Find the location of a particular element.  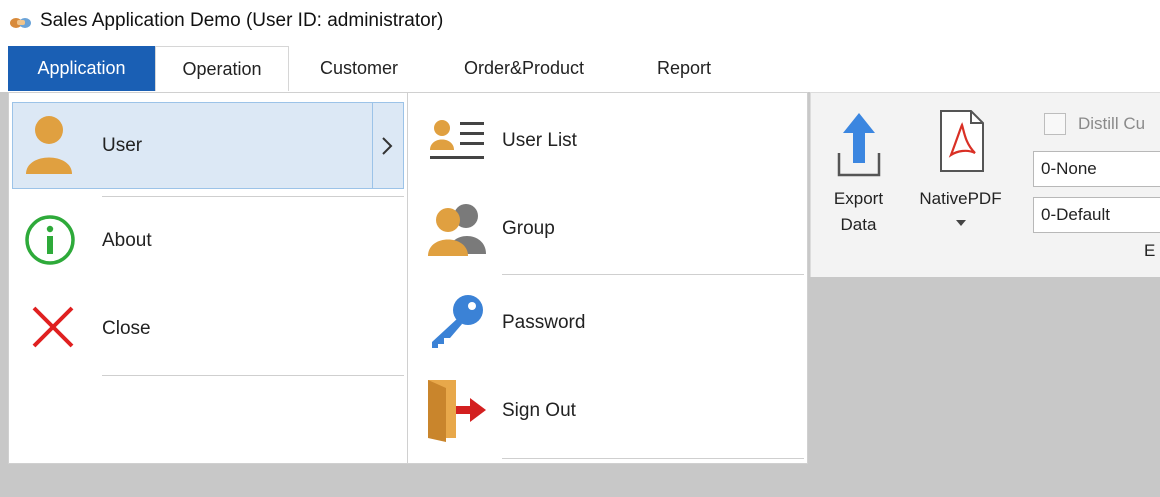

submenu-item-user-list-label: User List is located at coordinates (539, 140).